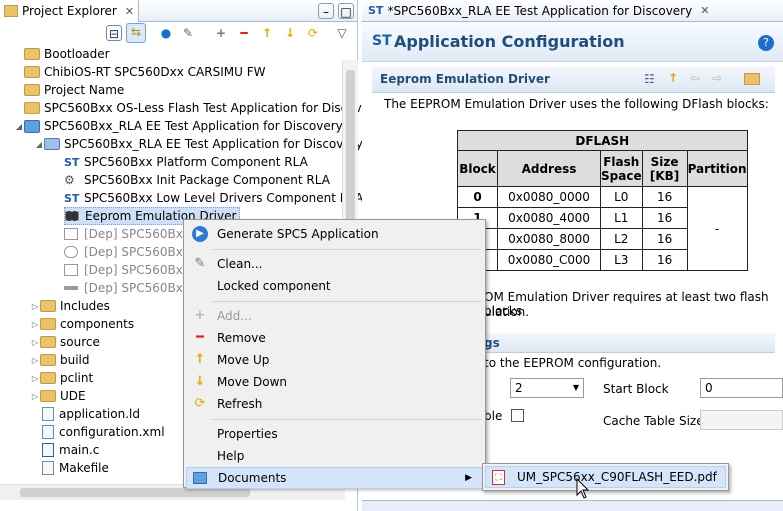  Describe the element at coordinates (636, 389) in the screenshot. I see `start-block-label: Start Block` at that location.